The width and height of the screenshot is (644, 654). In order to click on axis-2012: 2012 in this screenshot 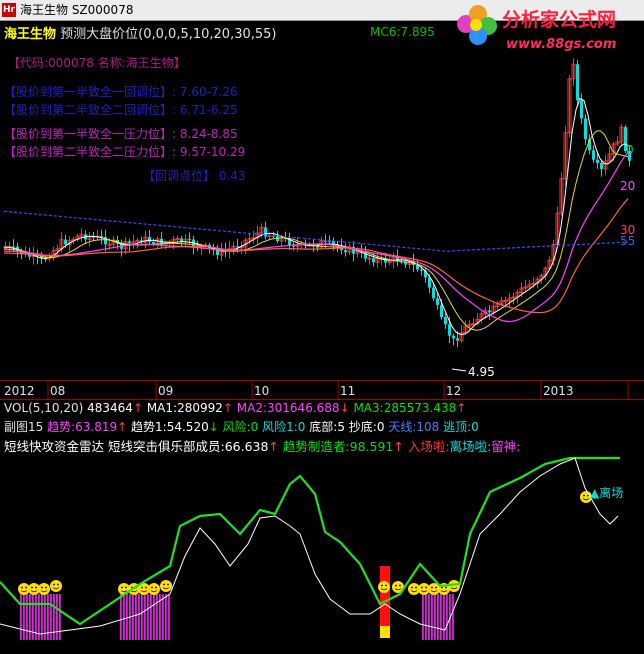, I will do `click(19, 391)`.